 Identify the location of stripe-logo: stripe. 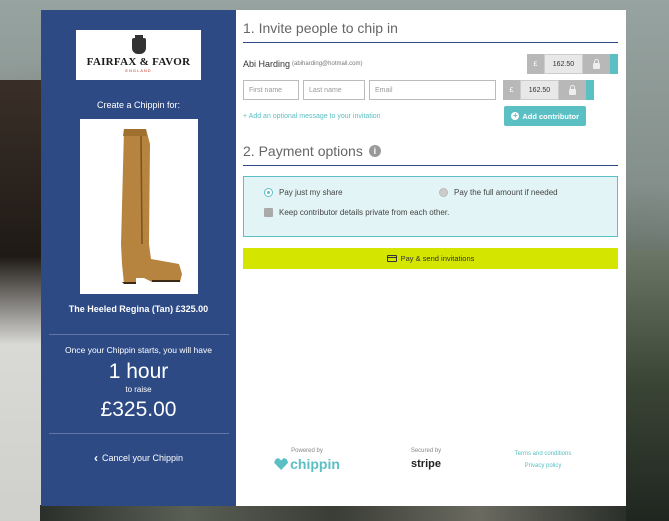
(426, 464).